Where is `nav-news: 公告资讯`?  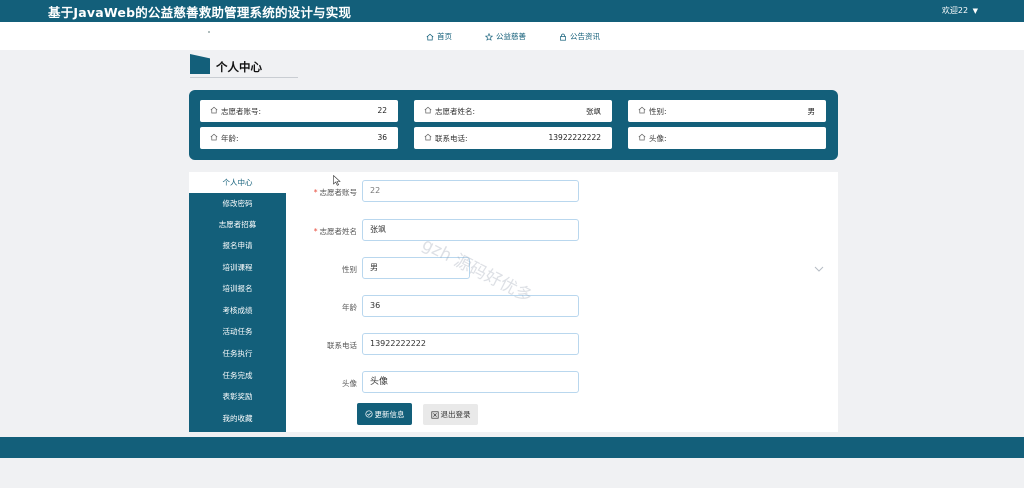
nav-news: 公告资讯 is located at coordinates (579, 36).